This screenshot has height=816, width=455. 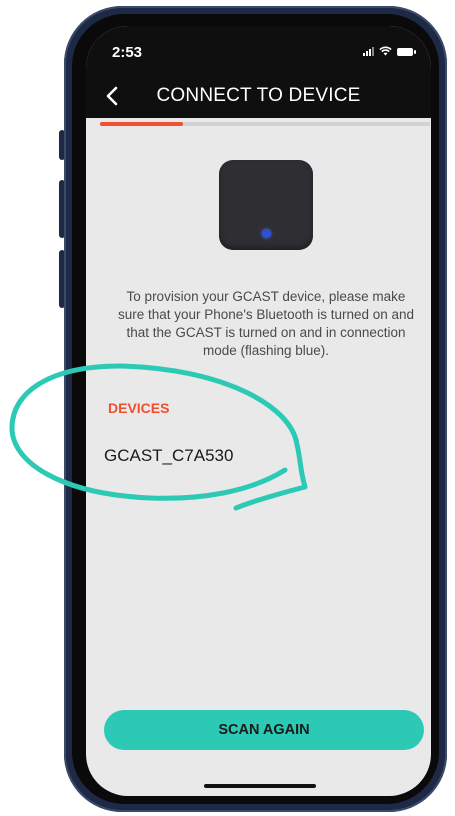 I want to click on battery-icon, so click(x=406, y=52).